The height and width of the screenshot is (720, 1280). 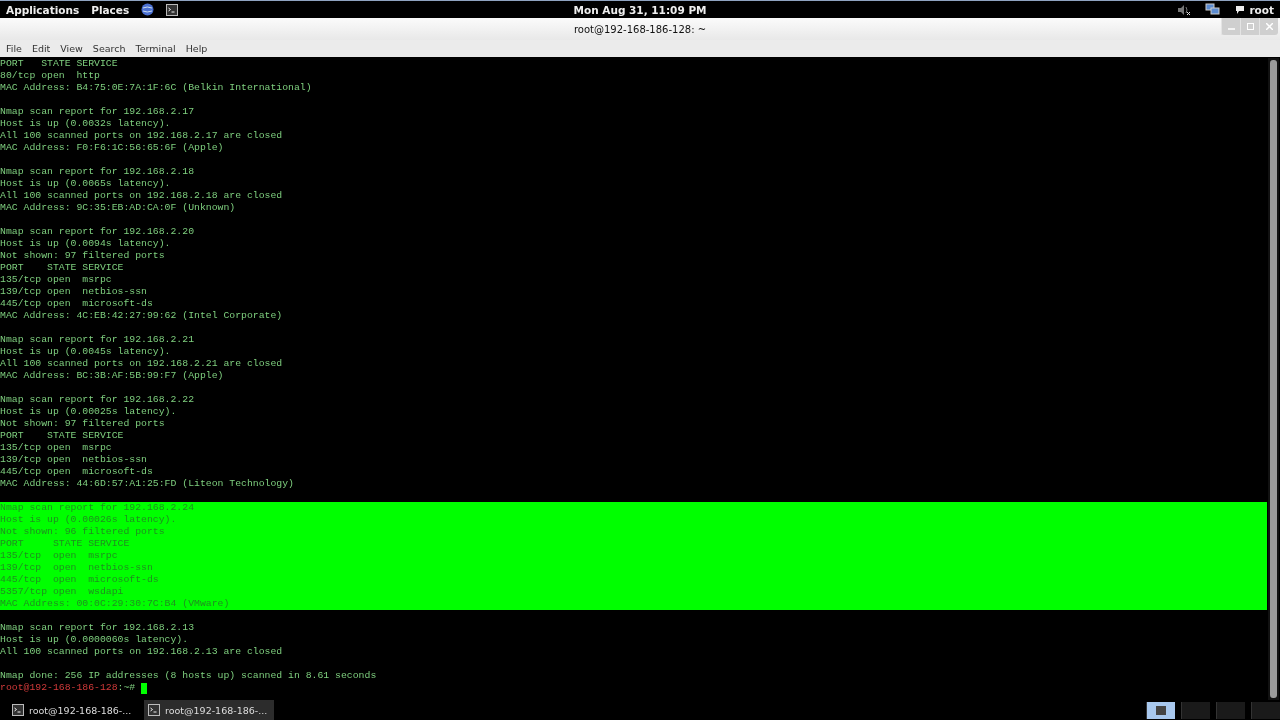 I want to click on output-line: MAC Address: 4C:EB:42:27:99:62 (Intel Corporate), so click(x=142, y=316).